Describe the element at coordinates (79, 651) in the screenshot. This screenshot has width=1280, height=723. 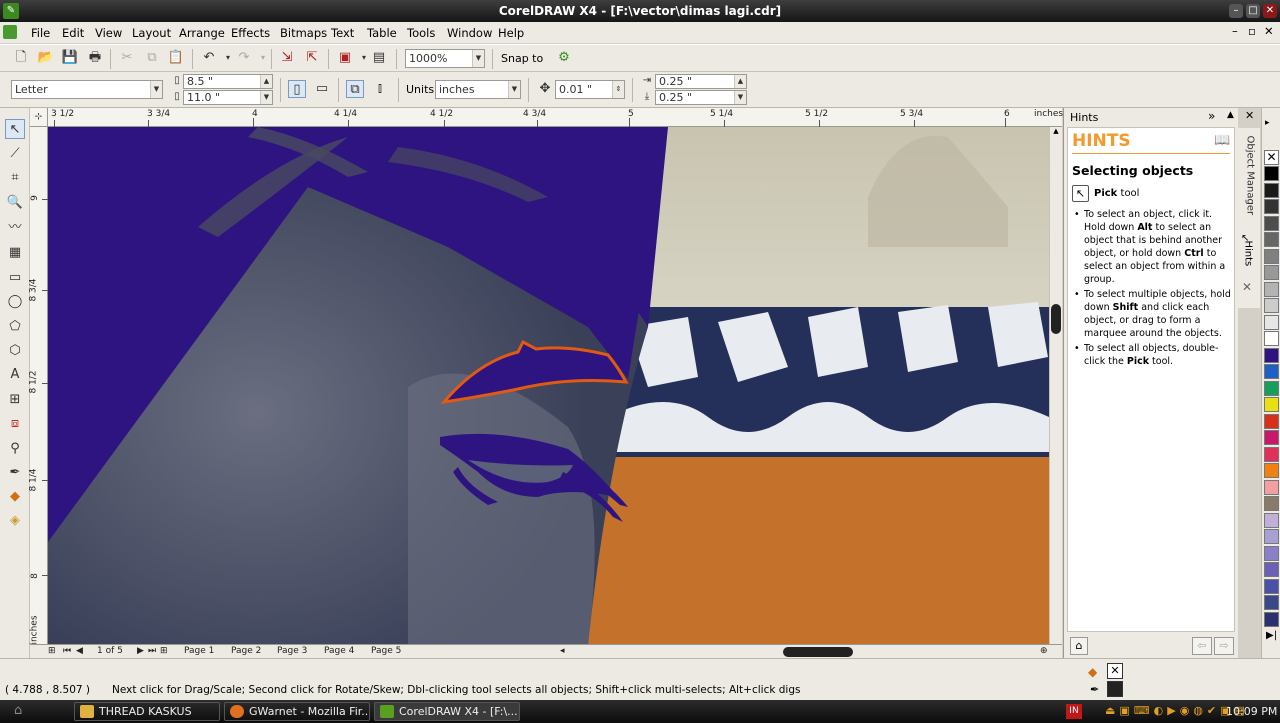
I see `prev-page-icon: ◀` at that location.